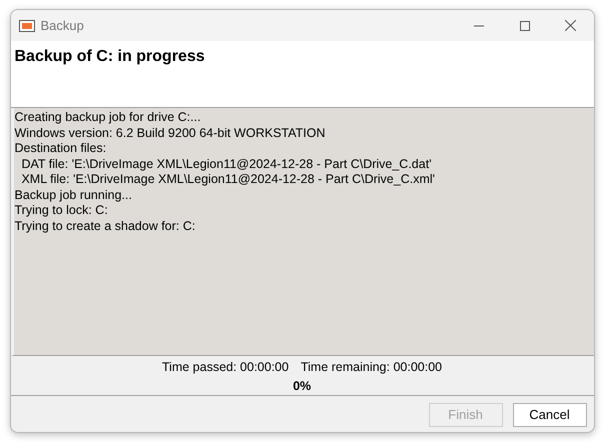  I want to click on close-icon, so click(570, 25).